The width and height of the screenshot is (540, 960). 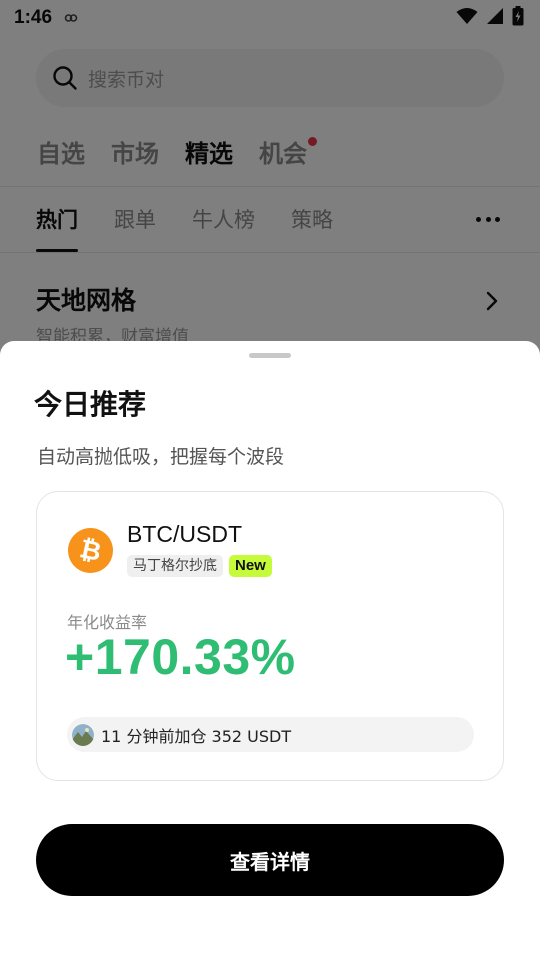 What do you see at coordinates (270, 355) in the screenshot?
I see `sheet-drag-handle` at bounding box center [270, 355].